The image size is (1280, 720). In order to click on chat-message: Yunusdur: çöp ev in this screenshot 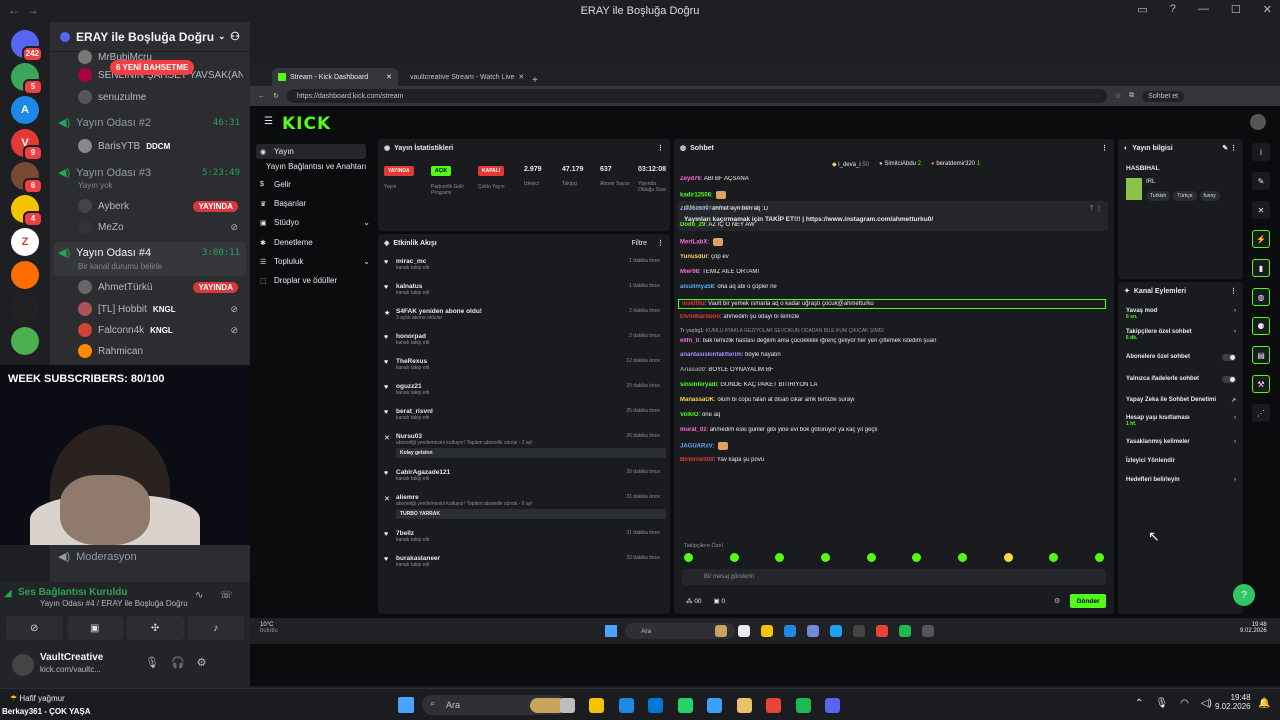, I will do `click(890, 257)`.